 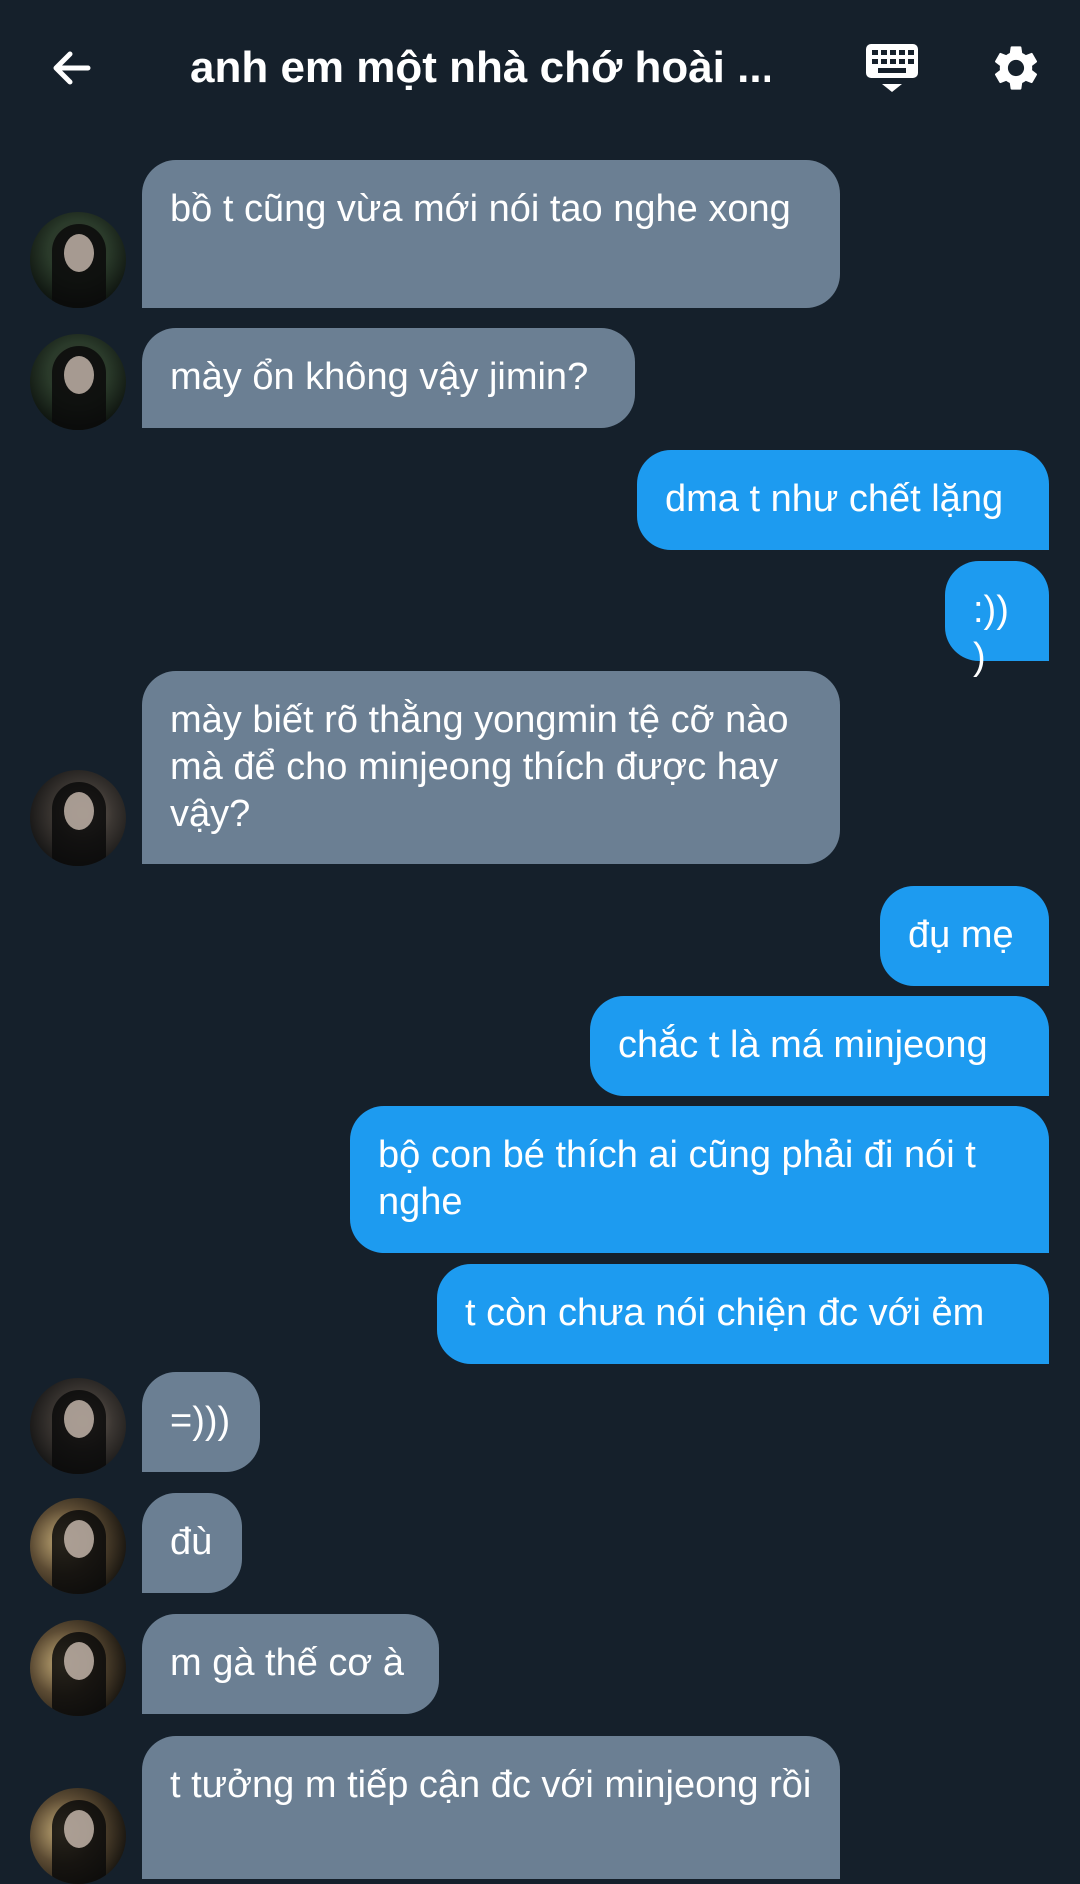 What do you see at coordinates (834, 499) in the screenshot?
I see `message-text: dma t như chết lặng` at bounding box center [834, 499].